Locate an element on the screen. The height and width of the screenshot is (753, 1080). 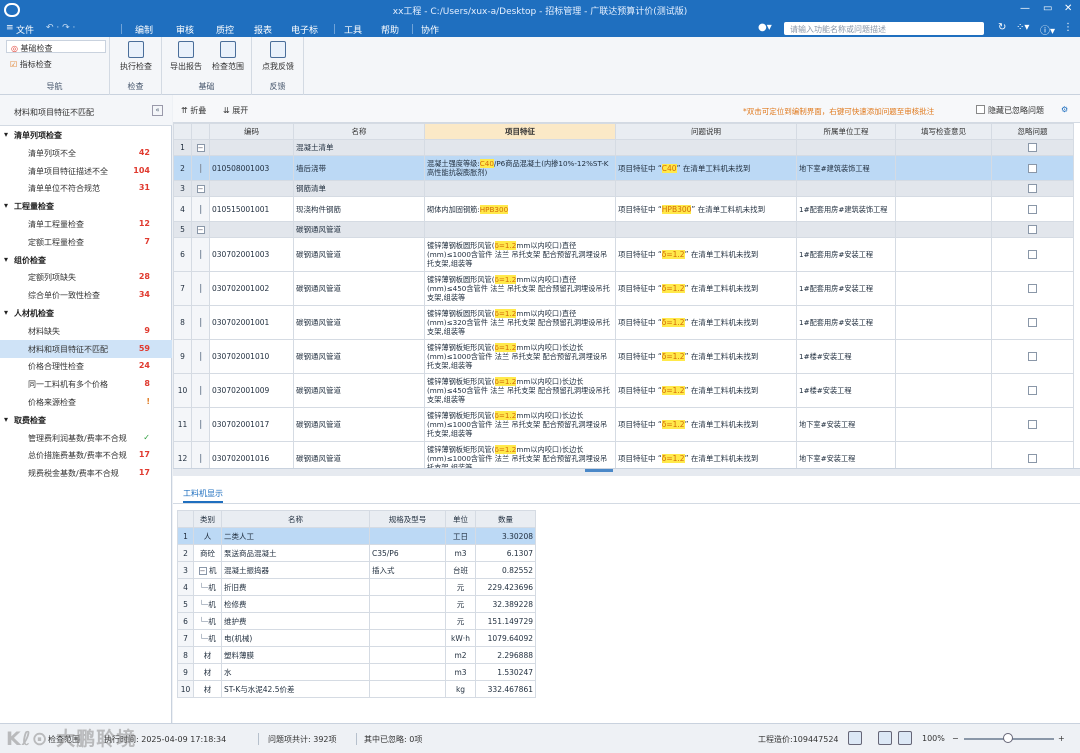
col-opinion: 填写检查意见 is located at coordinates (943, 131).